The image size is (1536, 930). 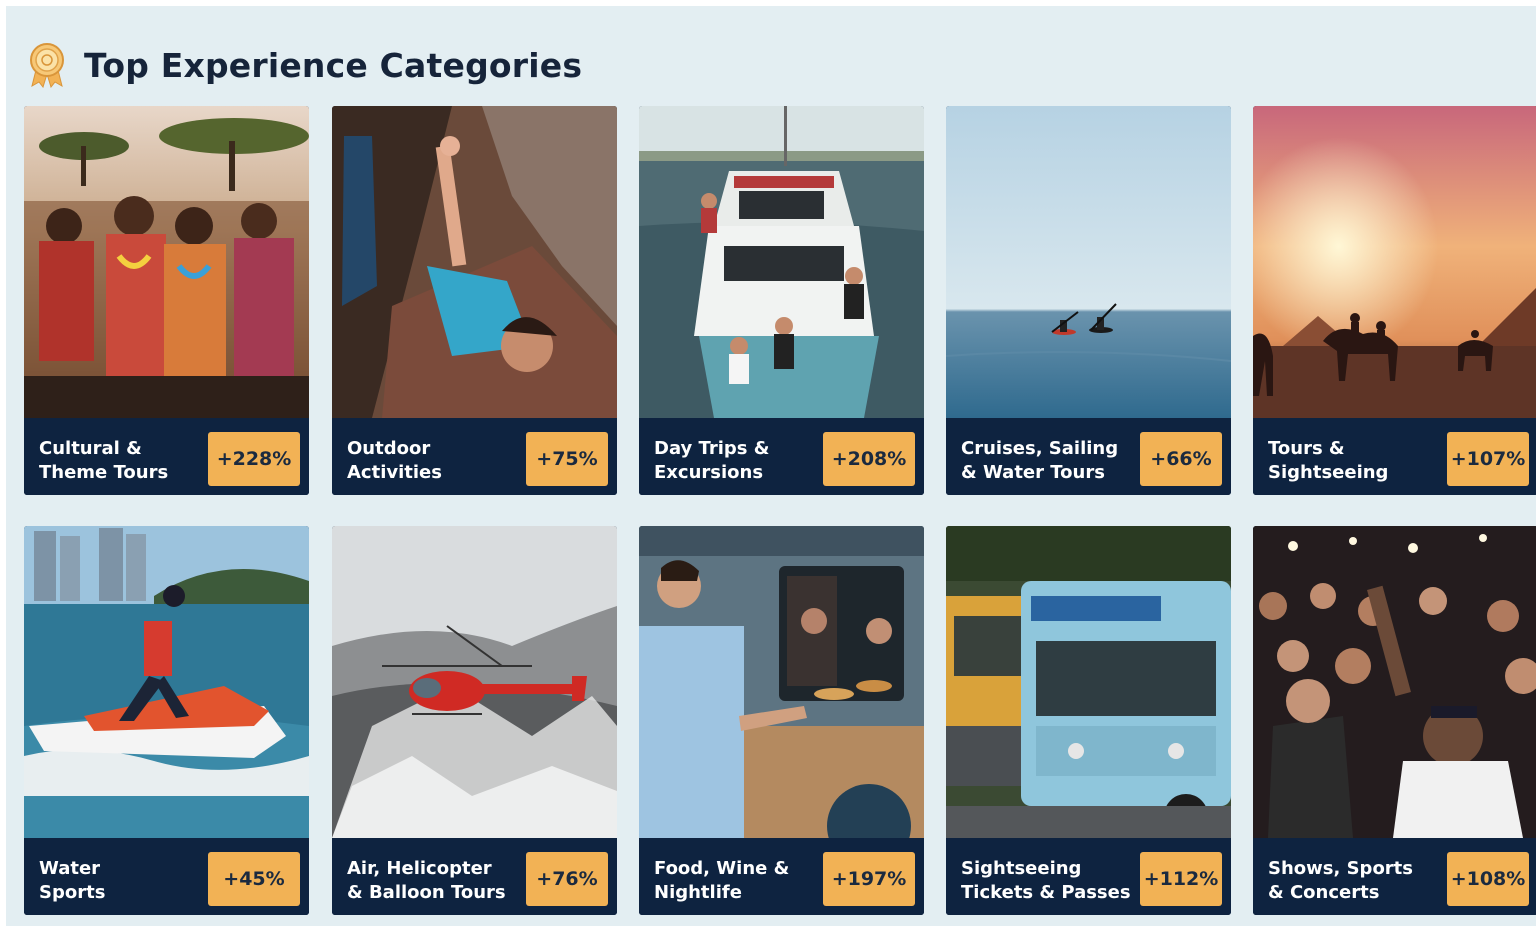 I want to click on growth-badge: +107%, so click(x=1488, y=459).